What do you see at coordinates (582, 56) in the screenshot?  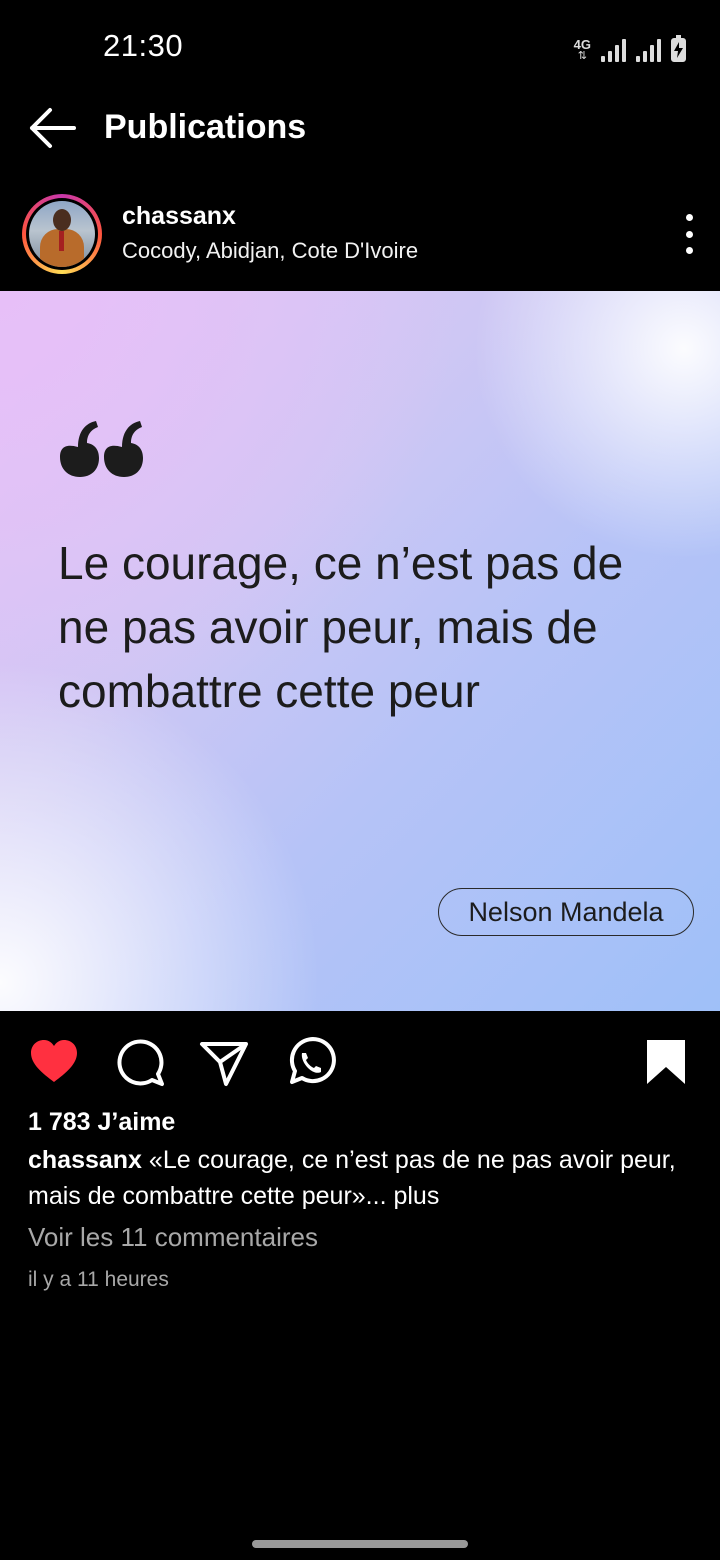 I see `data-arrows-icon: ⇅` at bounding box center [582, 56].